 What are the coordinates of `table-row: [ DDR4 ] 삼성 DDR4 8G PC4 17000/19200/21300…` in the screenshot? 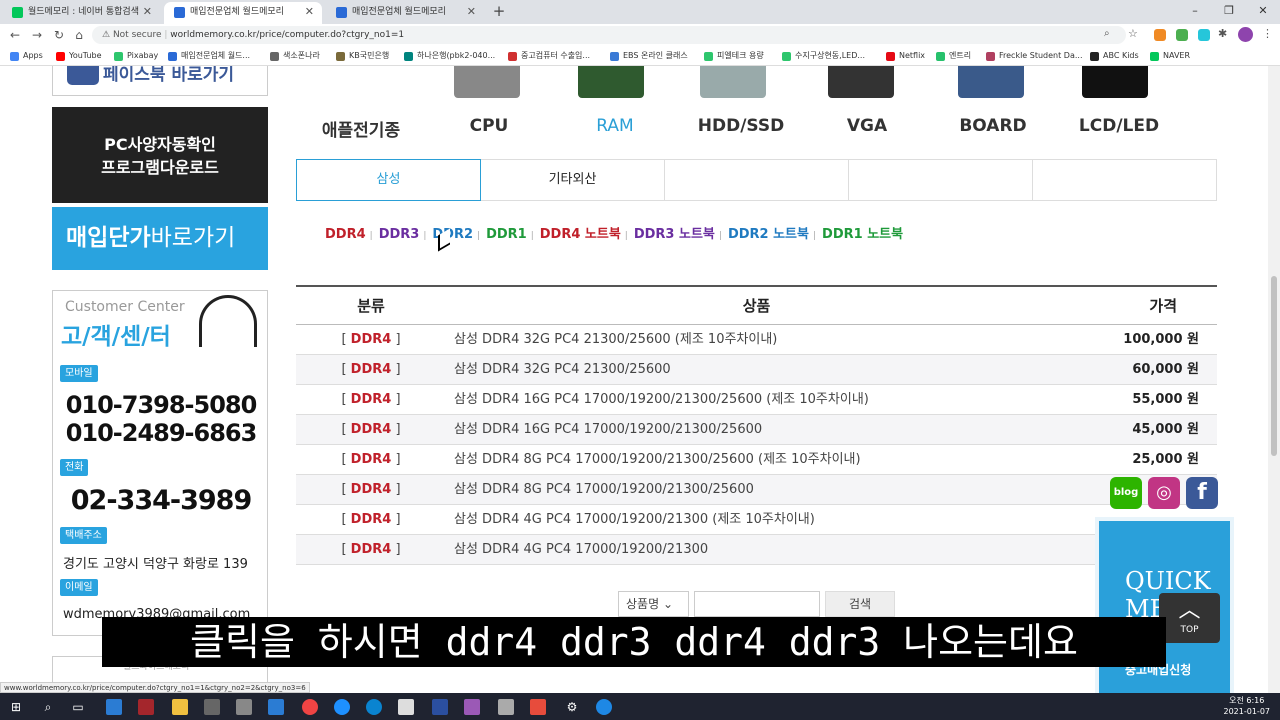 It's located at (756, 490).